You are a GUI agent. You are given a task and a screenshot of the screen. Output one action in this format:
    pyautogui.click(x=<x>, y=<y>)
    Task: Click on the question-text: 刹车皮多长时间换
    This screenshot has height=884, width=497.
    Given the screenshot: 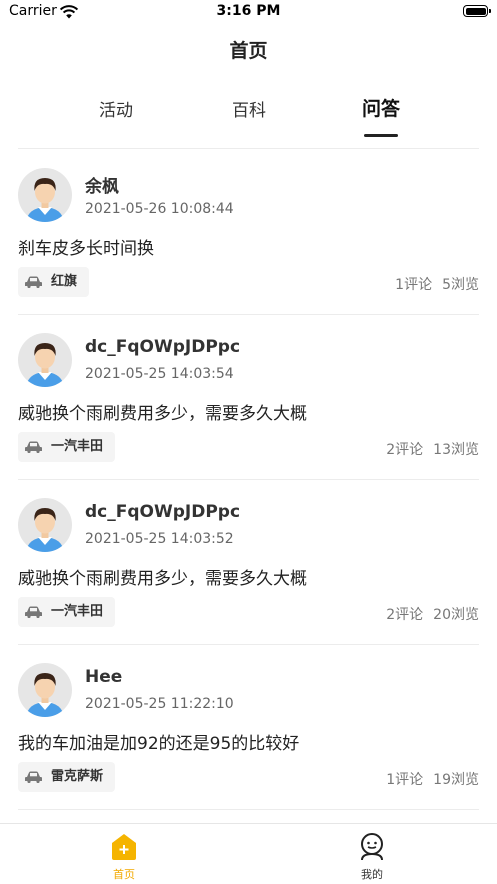 What is the action you would take?
    pyautogui.click(x=86, y=246)
    